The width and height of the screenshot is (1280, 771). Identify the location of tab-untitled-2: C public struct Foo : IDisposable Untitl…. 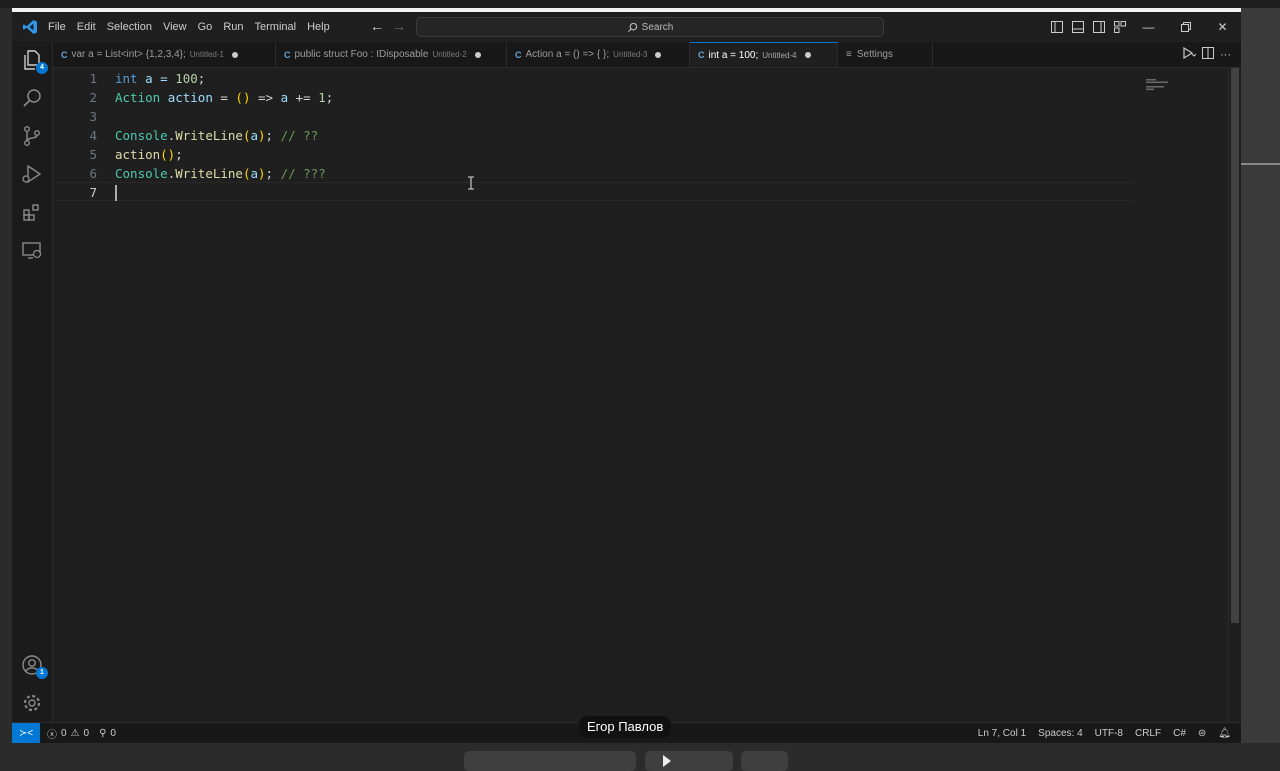
(391, 54).